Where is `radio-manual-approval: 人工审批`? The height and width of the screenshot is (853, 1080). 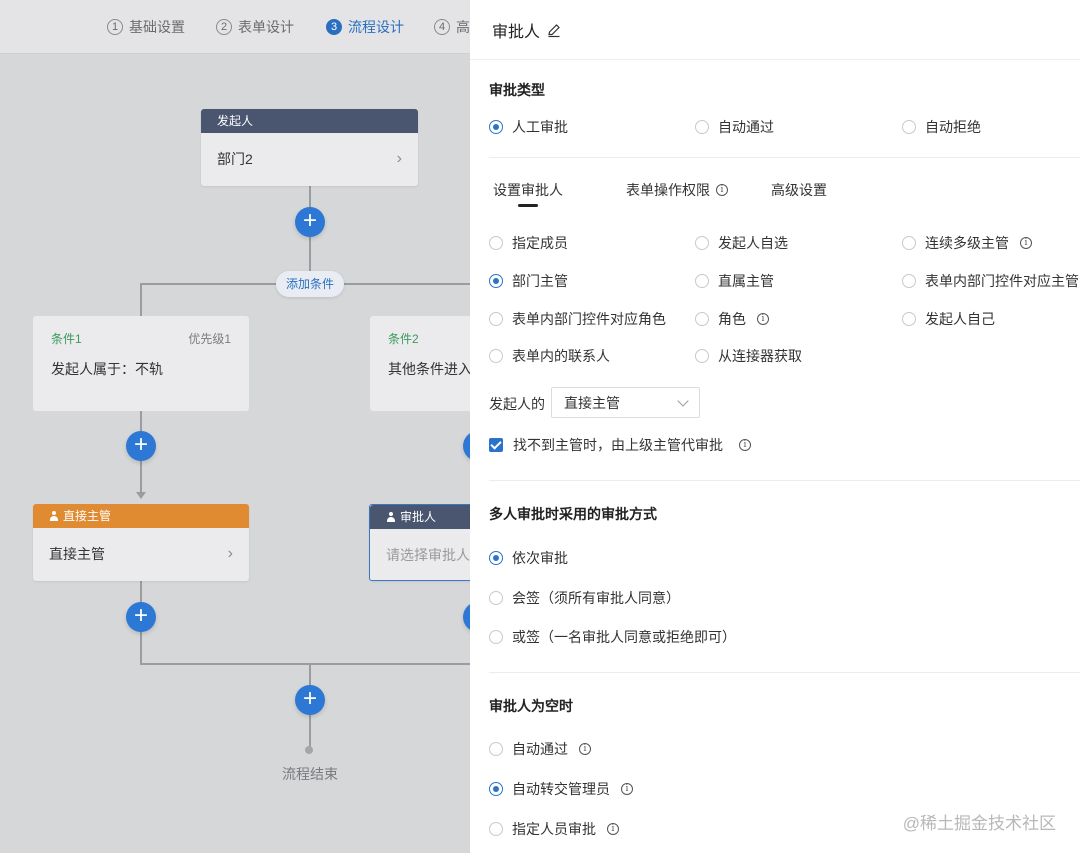 radio-manual-approval: 人工审批 is located at coordinates (528, 127).